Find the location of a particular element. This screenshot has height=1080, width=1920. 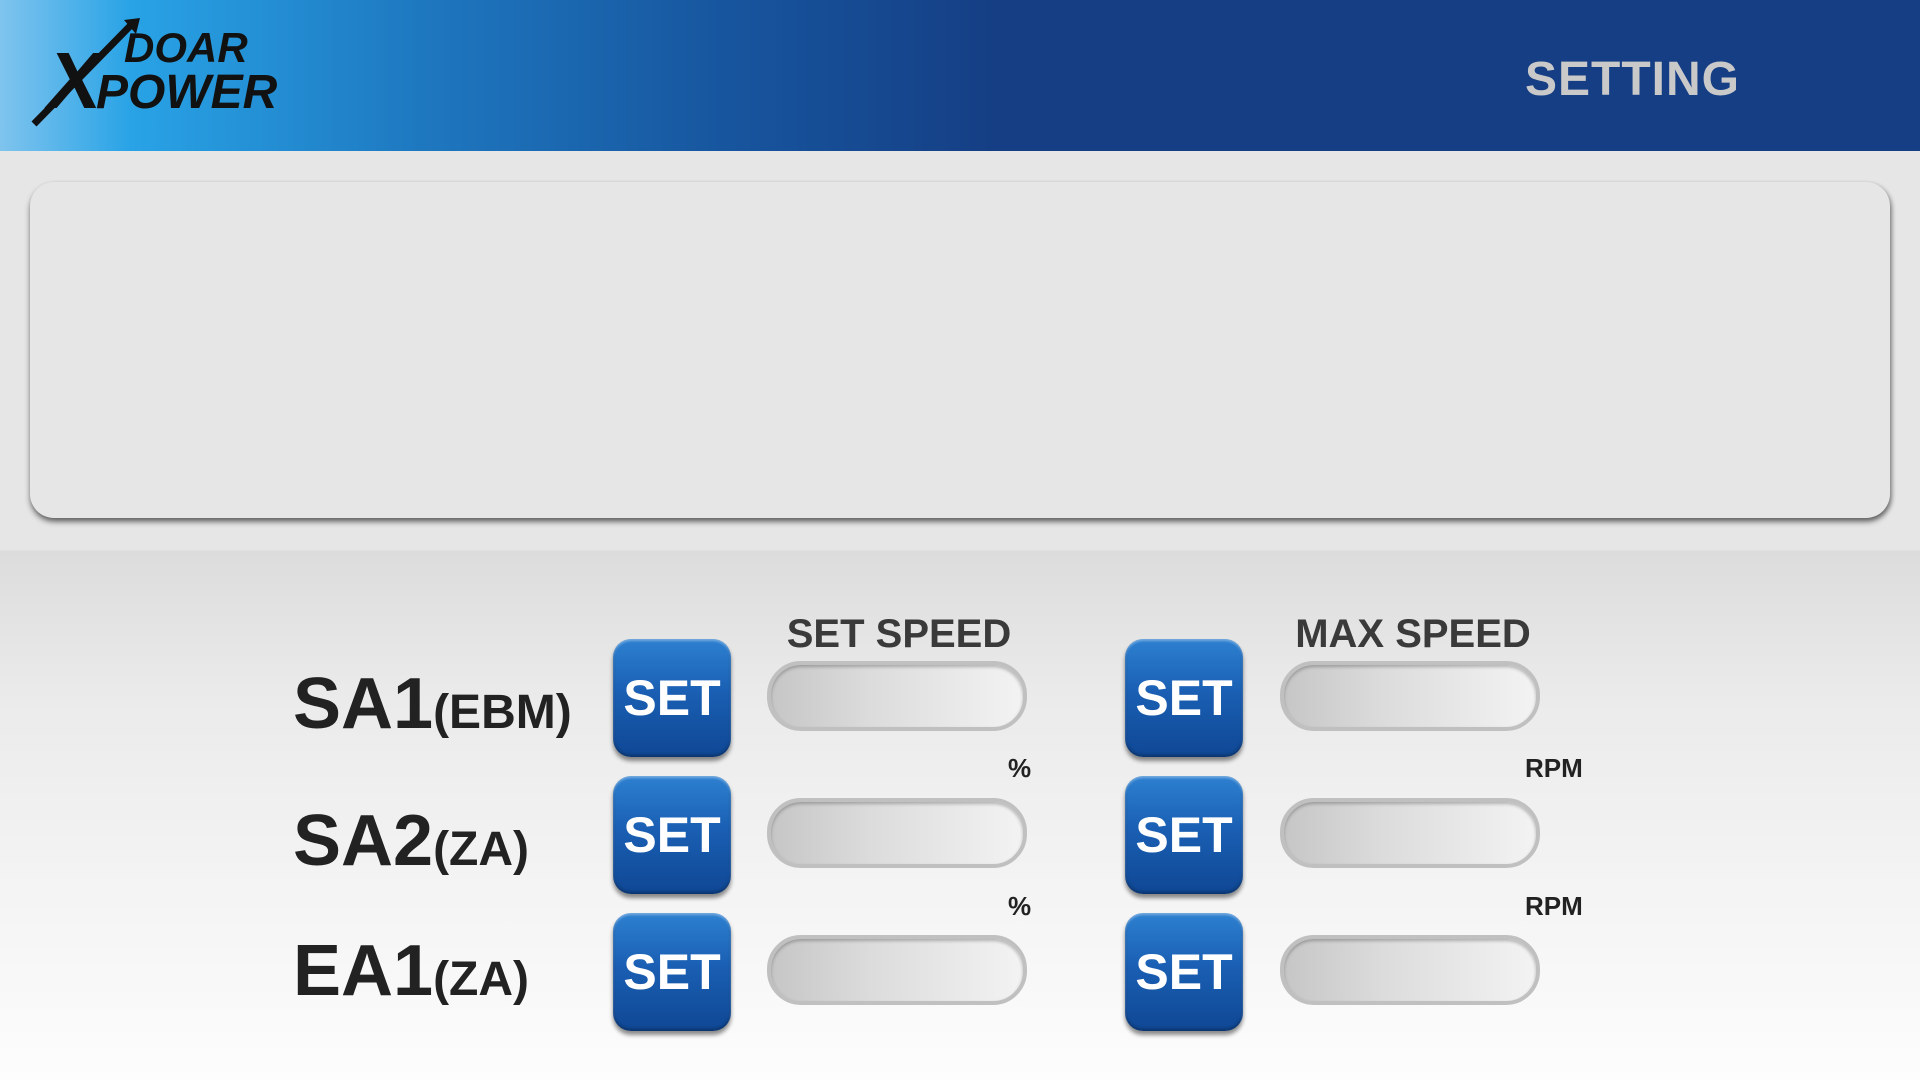

svg-text: DOAR is located at coordinates (186, 47).